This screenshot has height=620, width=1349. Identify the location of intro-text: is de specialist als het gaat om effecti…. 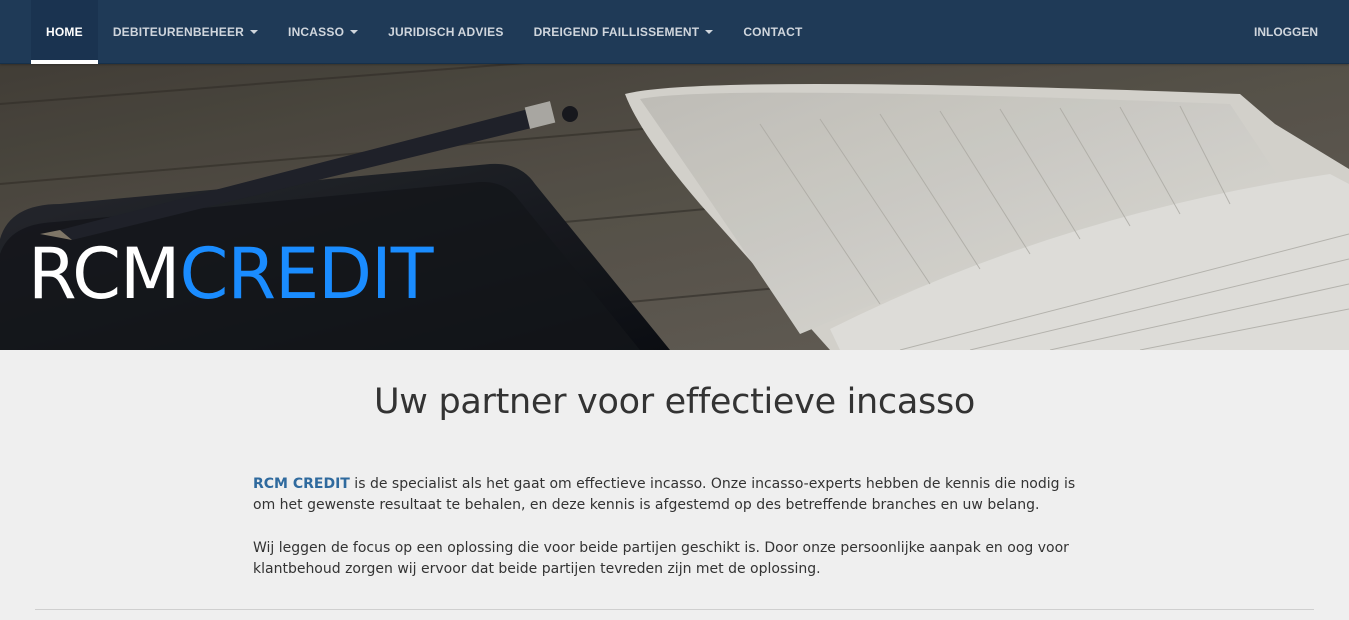
(664, 494).